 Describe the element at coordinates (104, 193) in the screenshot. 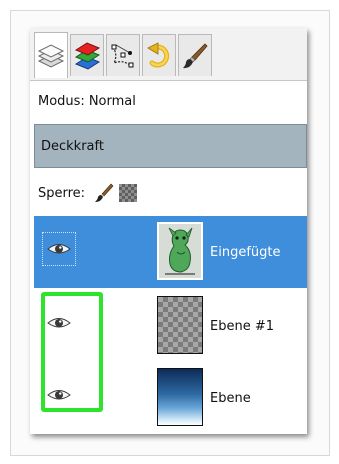

I see `lock-pixels-brush-icon` at that location.